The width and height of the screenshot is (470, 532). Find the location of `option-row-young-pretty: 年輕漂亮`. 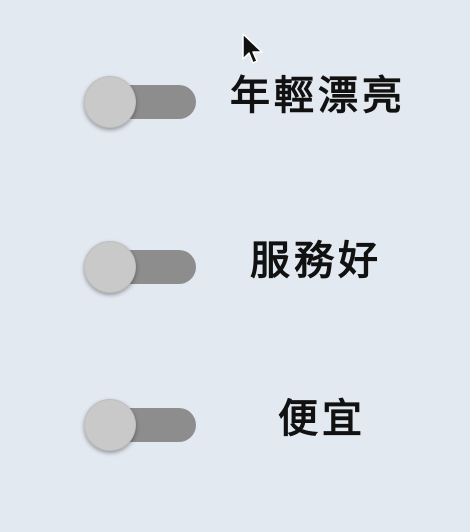

option-row-young-pretty: 年輕漂亮 is located at coordinates (235, 95).